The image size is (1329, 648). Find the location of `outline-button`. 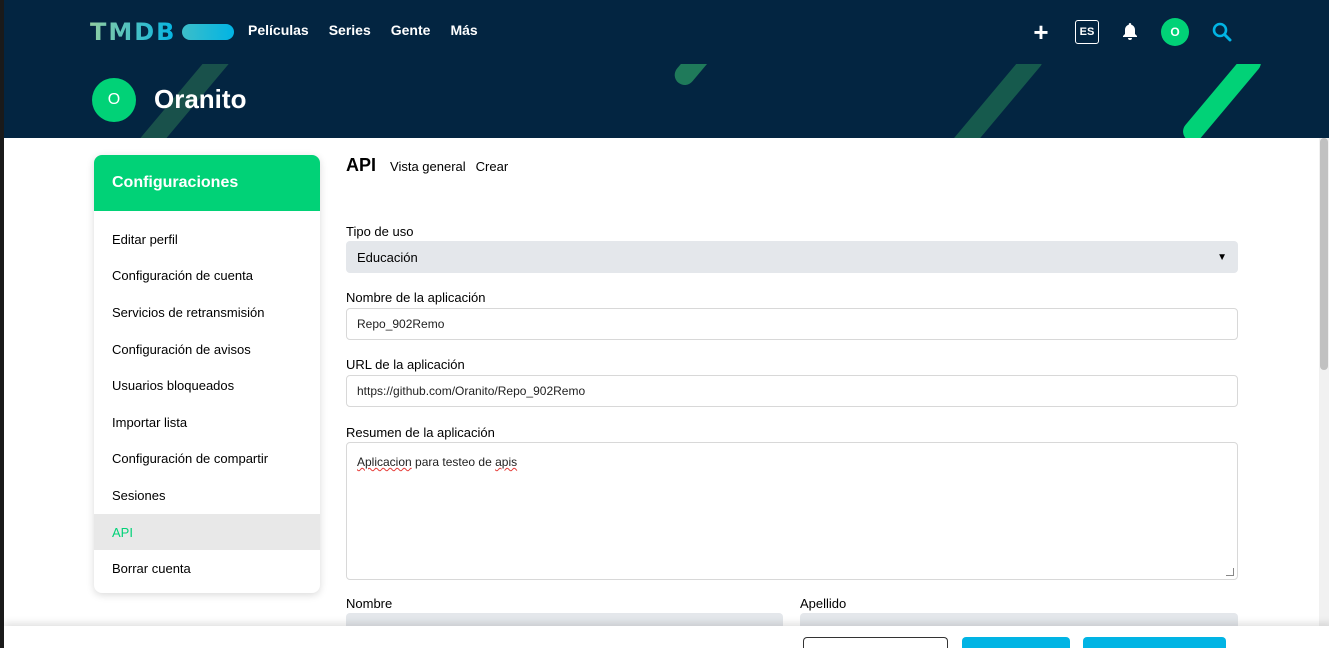

outline-button is located at coordinates (875, 642).